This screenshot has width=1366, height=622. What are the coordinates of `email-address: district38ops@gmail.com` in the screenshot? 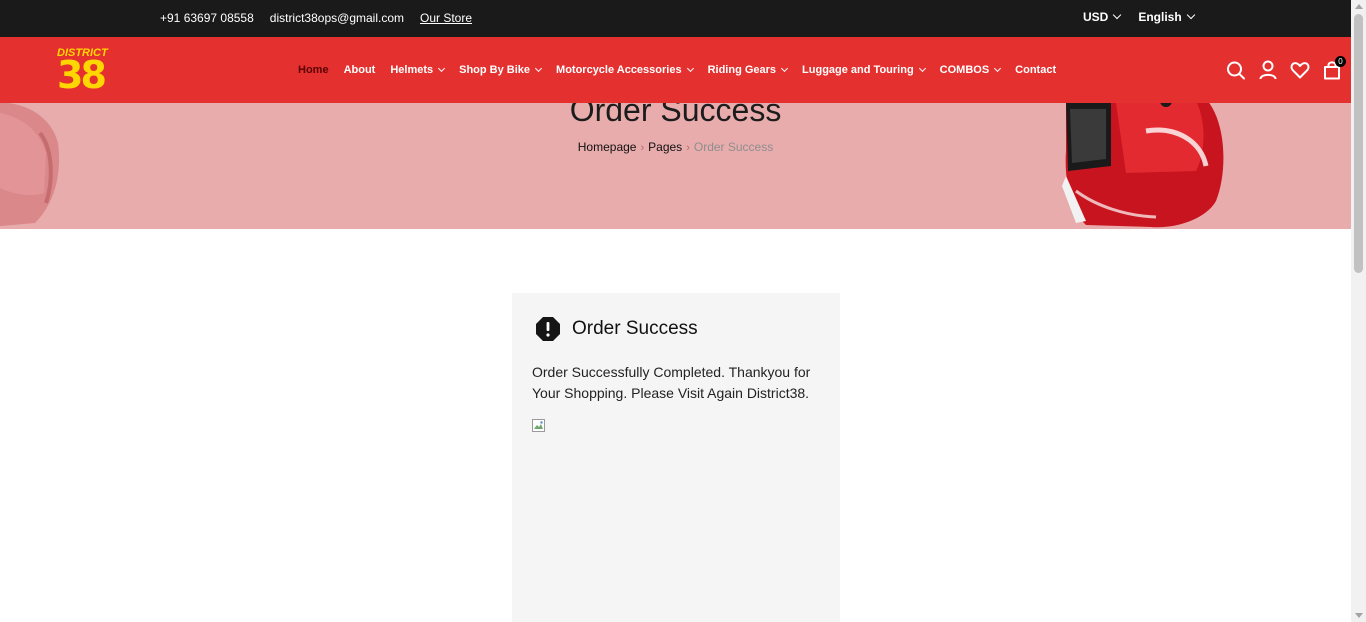 It's located at (337, 18).